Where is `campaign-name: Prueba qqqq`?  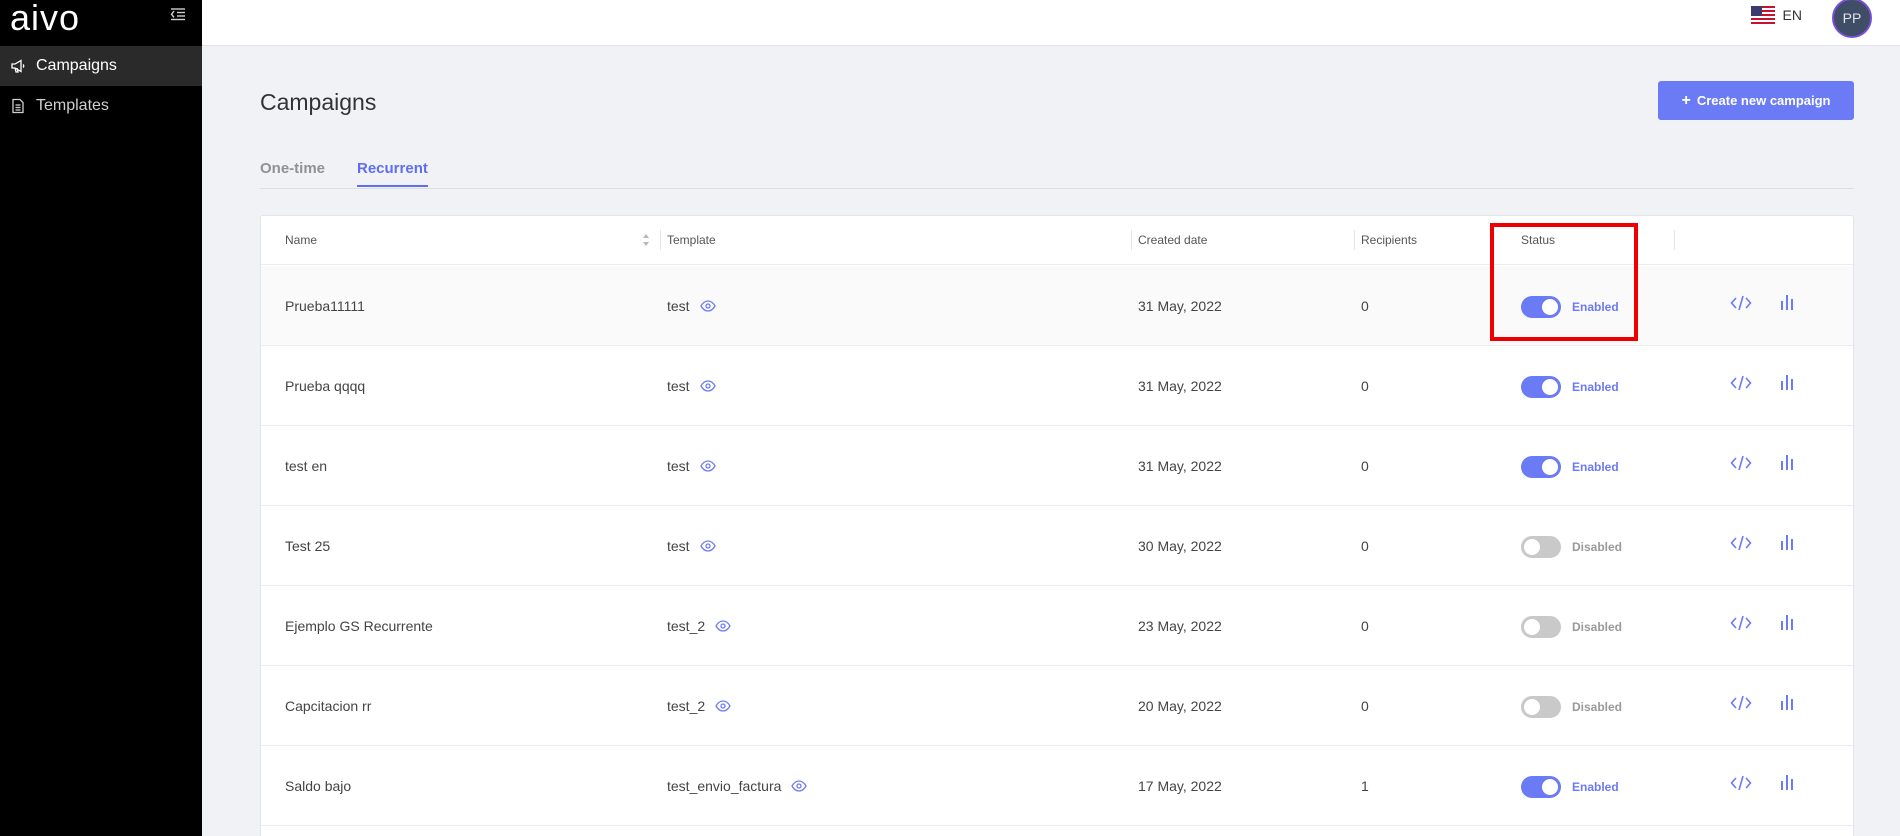 campaign-name: Prueba qqqq is located at coordinates (325, 386).